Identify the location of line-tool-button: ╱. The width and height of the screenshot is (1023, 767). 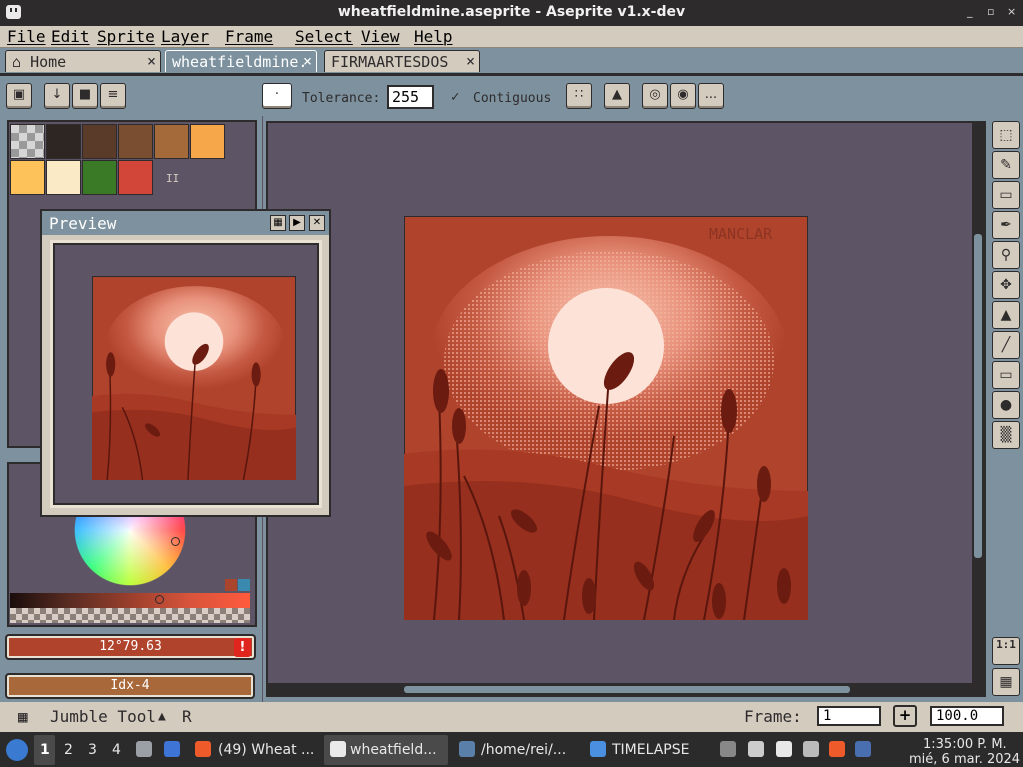
(1006, 345).